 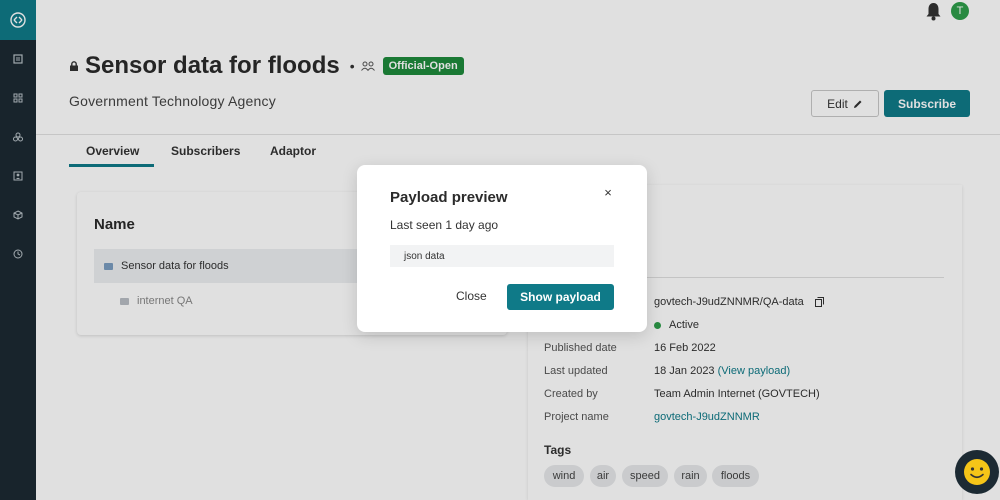 What do you see at coordinates (471, 296) in the screenshot?
I see `close-button: Close` at bounding box center [471, 296].